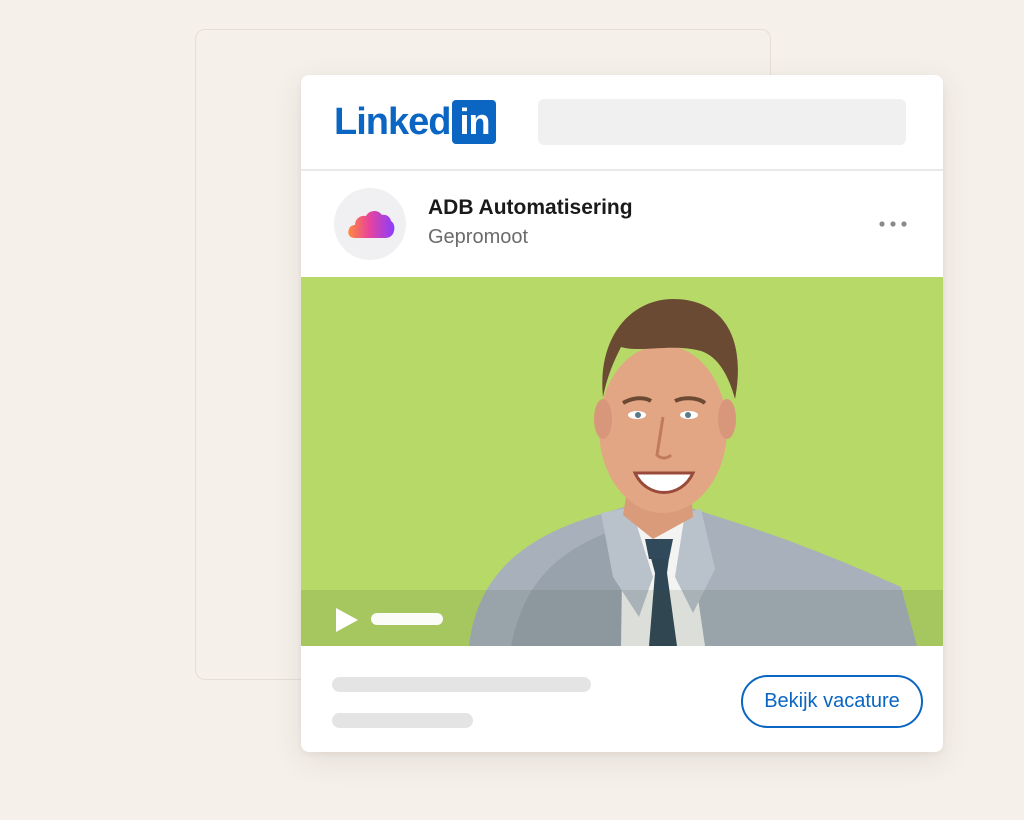 The width and height of the screenshot is (1024, 820). Describe the element at coordinates (392, 122) in the screenshot. I see `logo-wordmark: Linked` at that location.